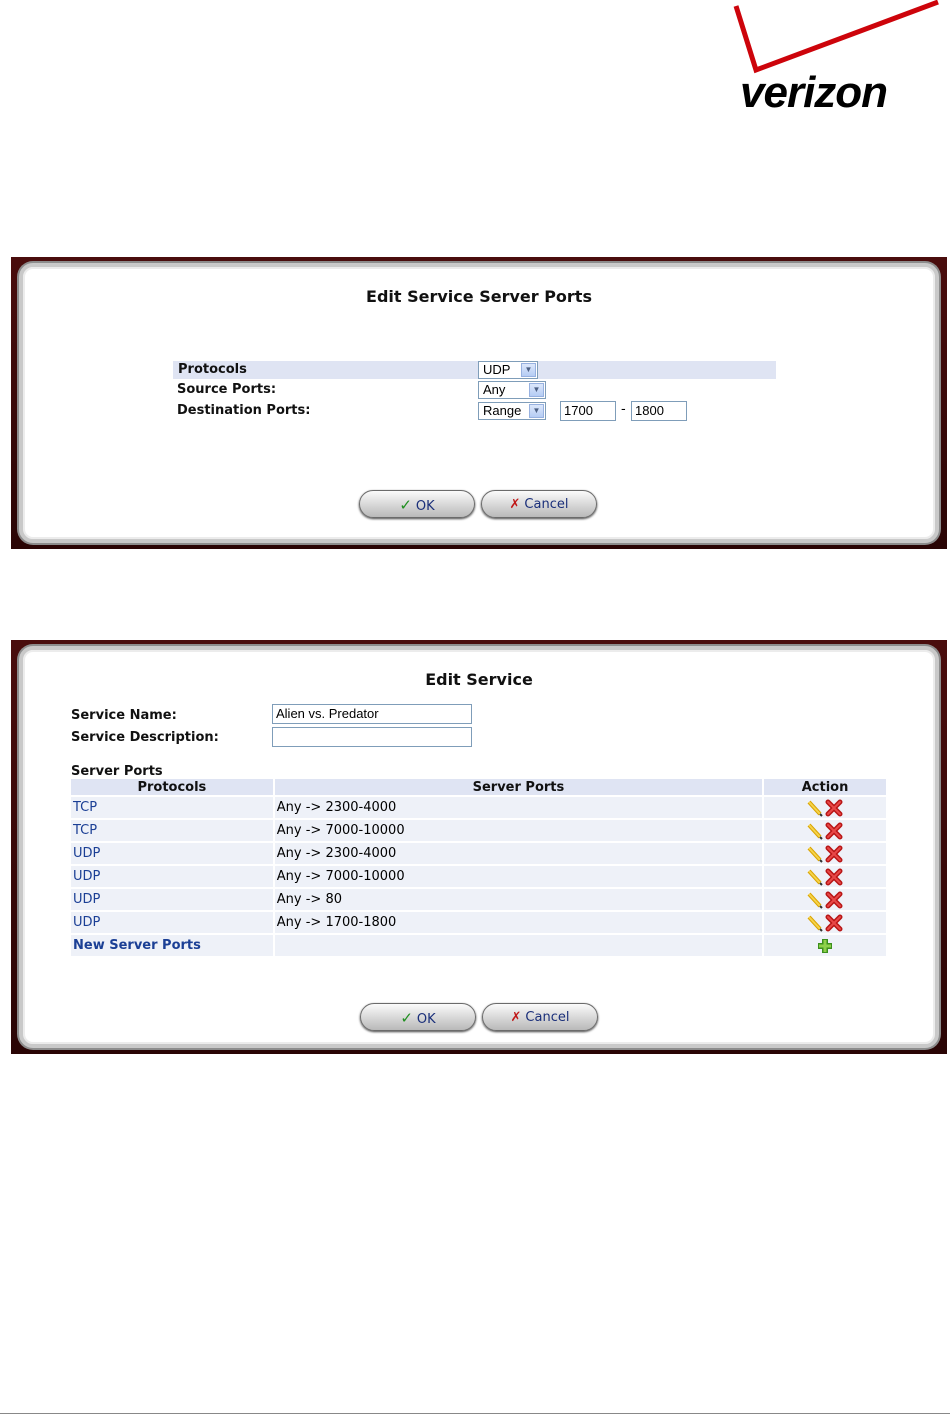 Image resolution: width=950 pixels, height=1416 pixels. What do you see at coordinates (512, 390) in the screenshot?
I see `source-ports-select: Any ▼` at bounding box center [512, 390].